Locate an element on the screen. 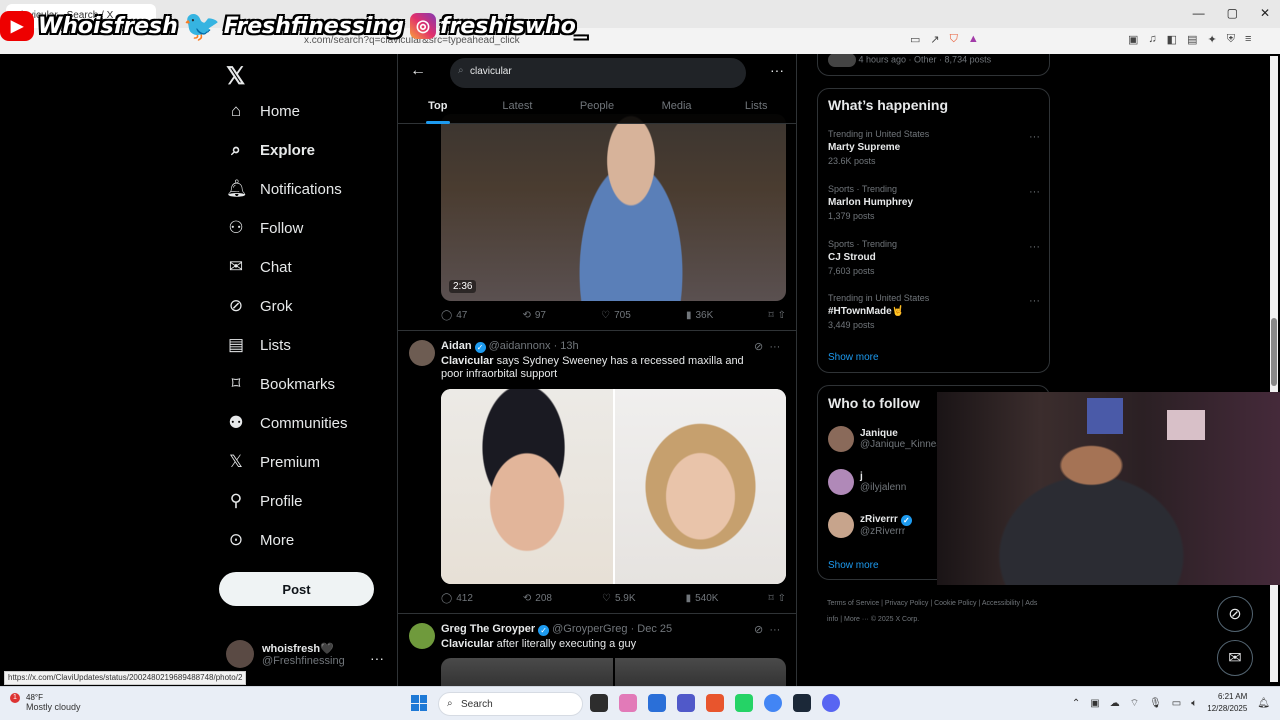  trend-card-top: 4 hours ago · Other · 8,734 posts is located at coordinates (933, 65).